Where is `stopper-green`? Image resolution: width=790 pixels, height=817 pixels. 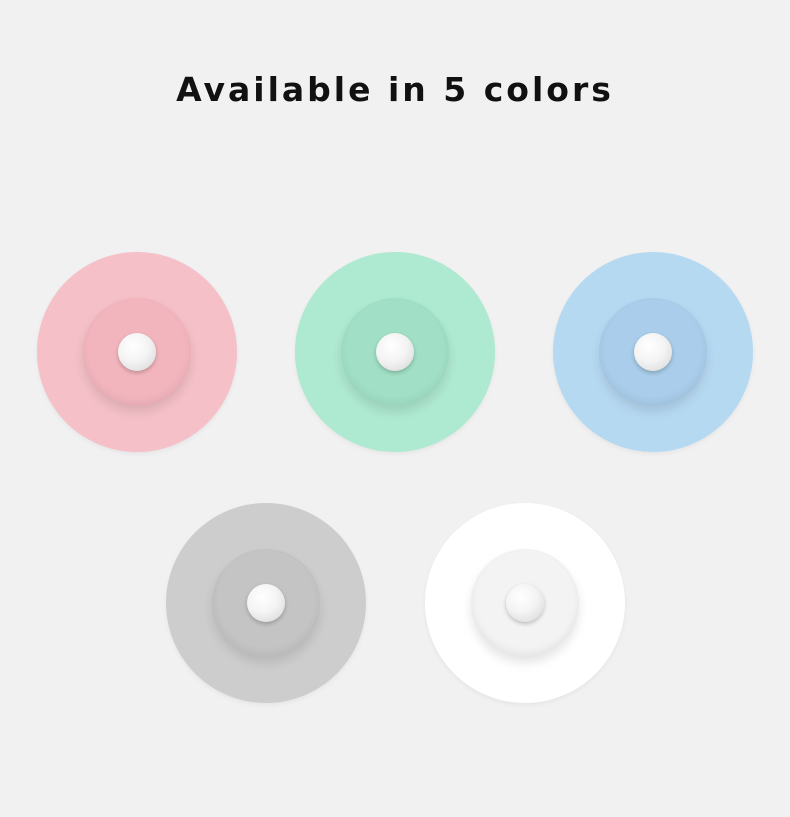 stopper-green is located at coordinates (395, 352).